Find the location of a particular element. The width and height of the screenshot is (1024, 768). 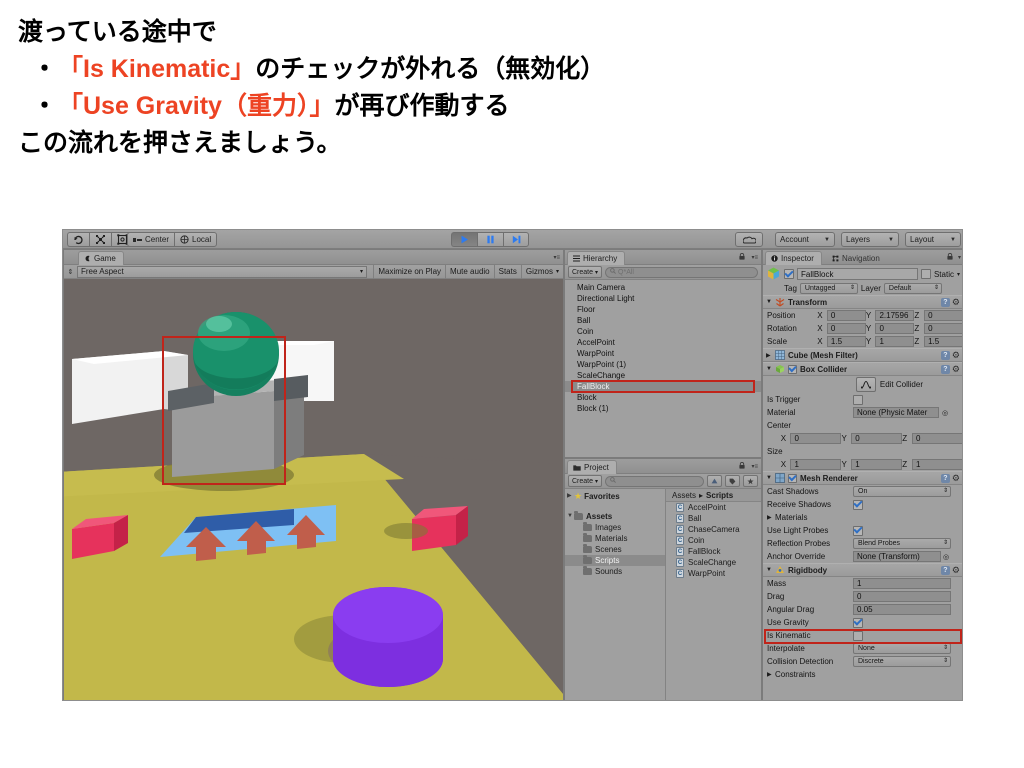

pivot-mode-button: Center is located at coordinates (151, 239).